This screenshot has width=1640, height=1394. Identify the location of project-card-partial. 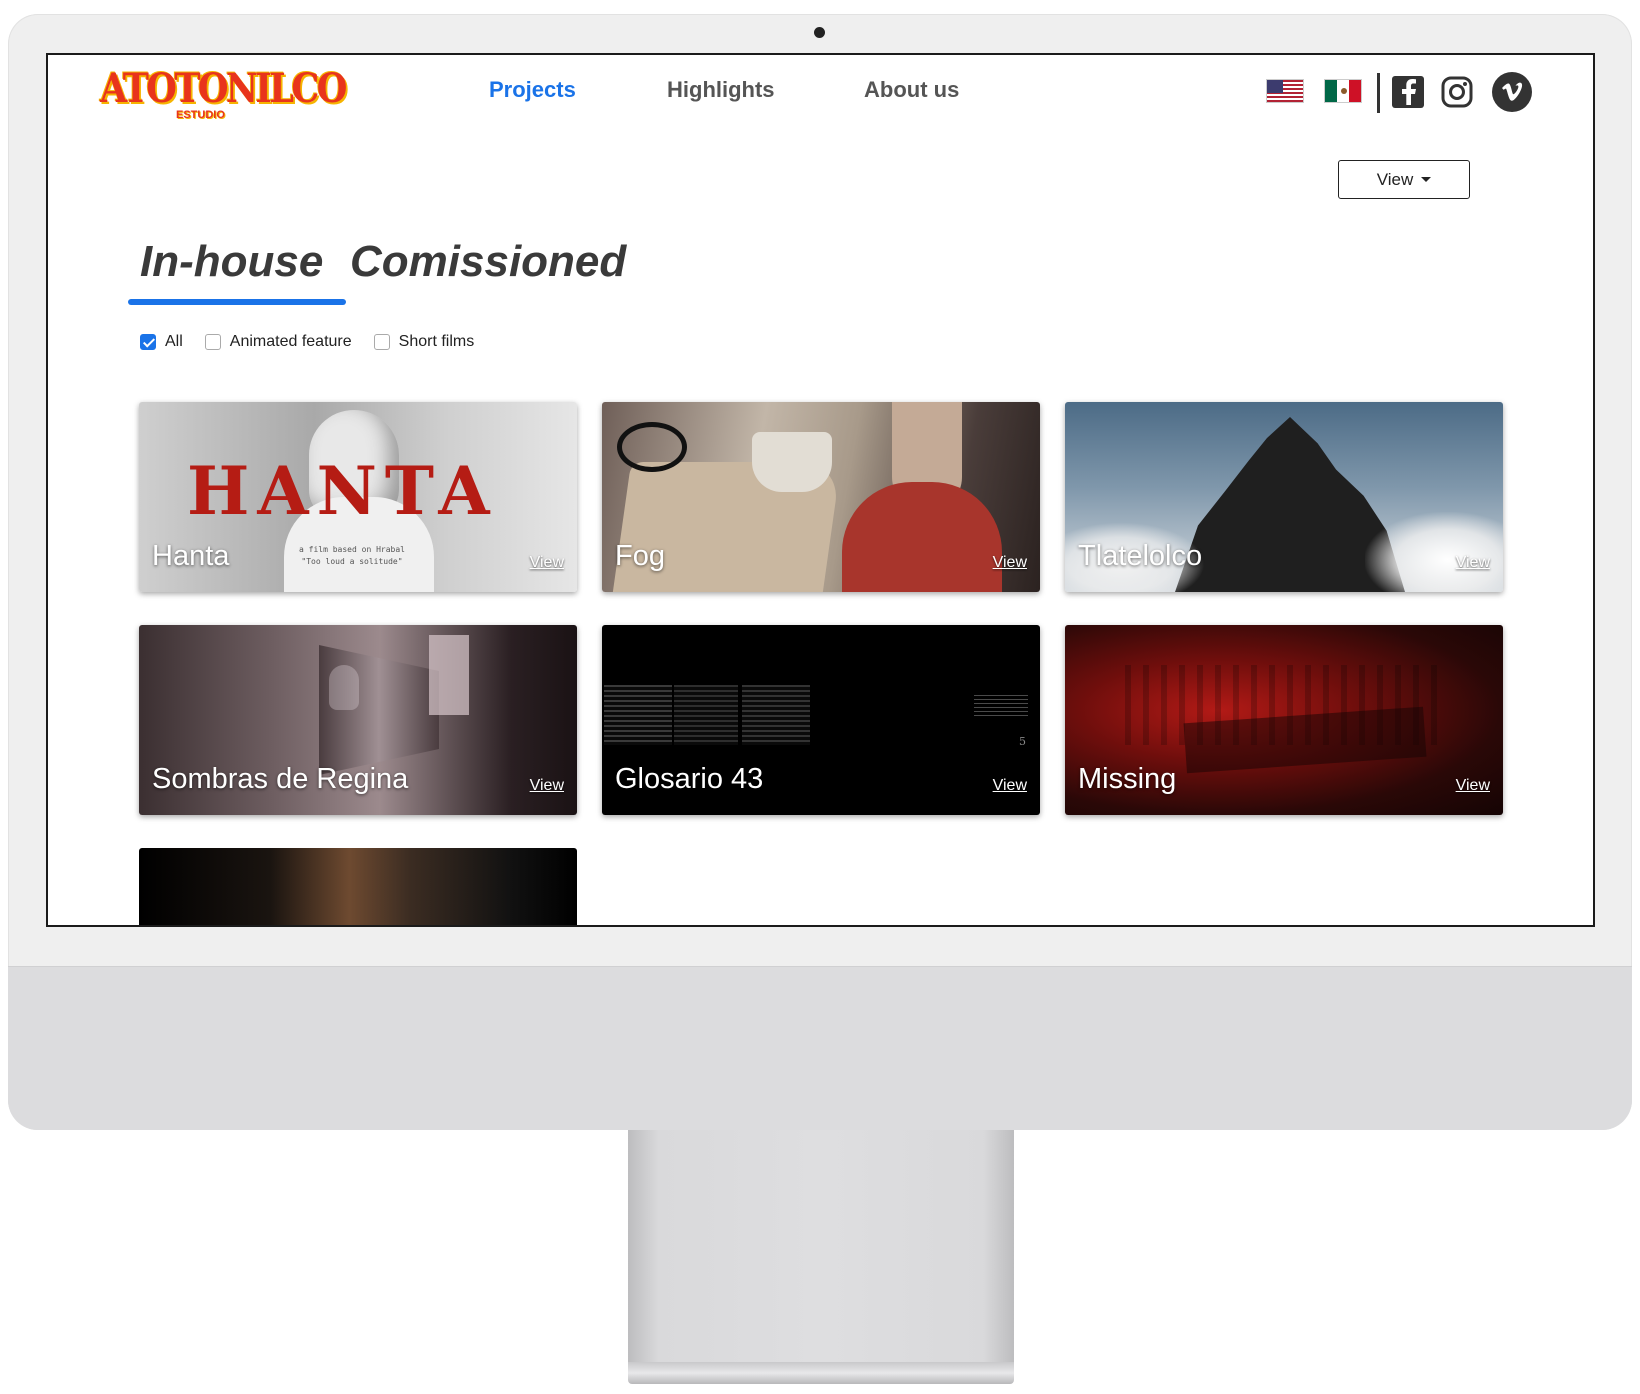
(358, 886).